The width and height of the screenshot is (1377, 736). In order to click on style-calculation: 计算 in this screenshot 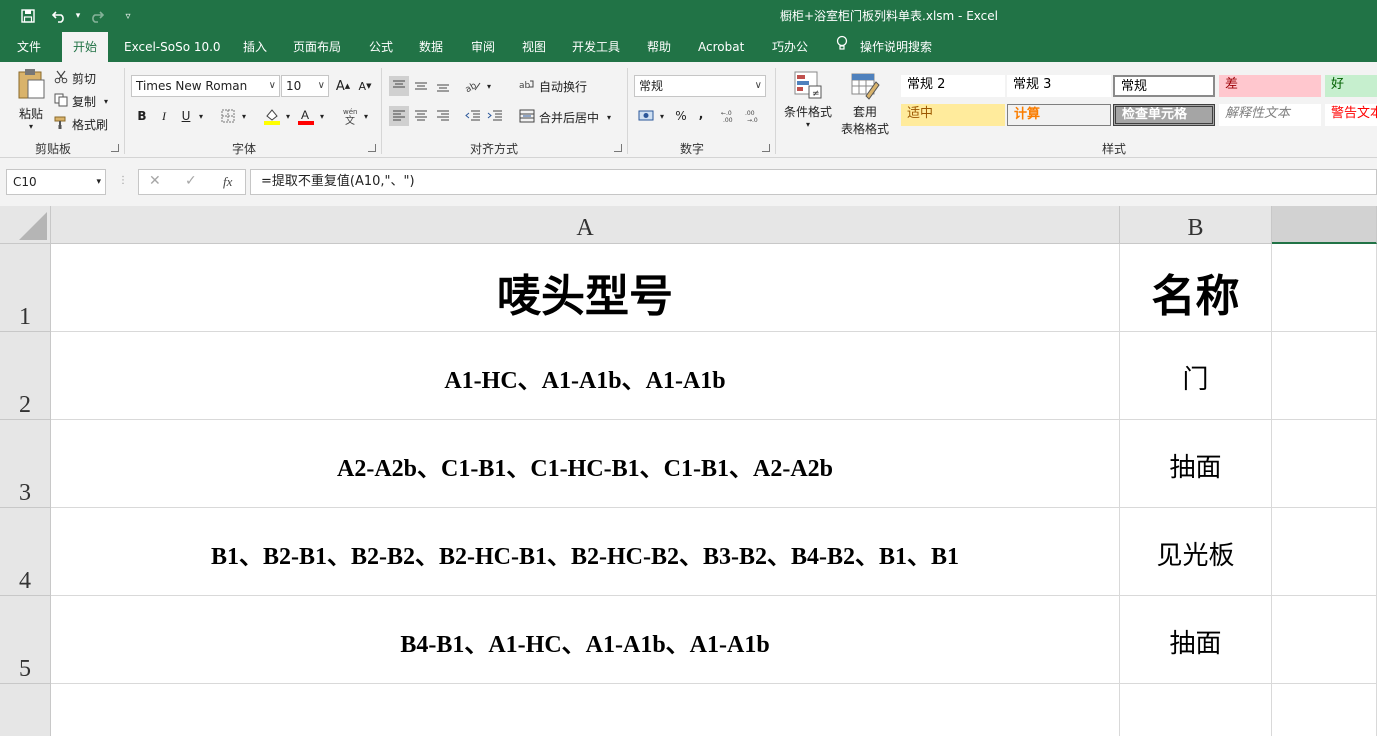, I will do `click(1059, 115)`.